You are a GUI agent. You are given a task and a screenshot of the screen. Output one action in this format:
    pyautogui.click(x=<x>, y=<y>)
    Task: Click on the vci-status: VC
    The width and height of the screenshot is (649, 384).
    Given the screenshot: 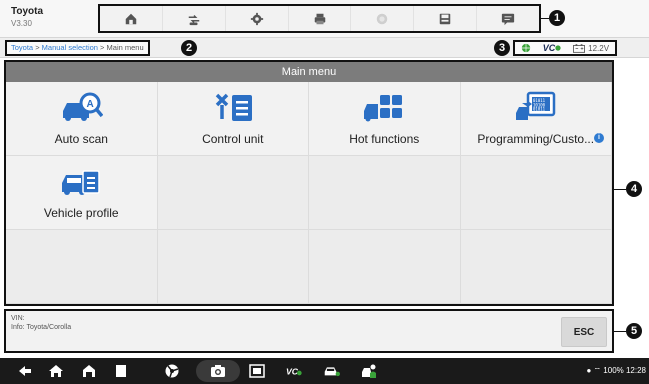 What is the action you would take?
    pyautogui.click(x=552, y=48)
    